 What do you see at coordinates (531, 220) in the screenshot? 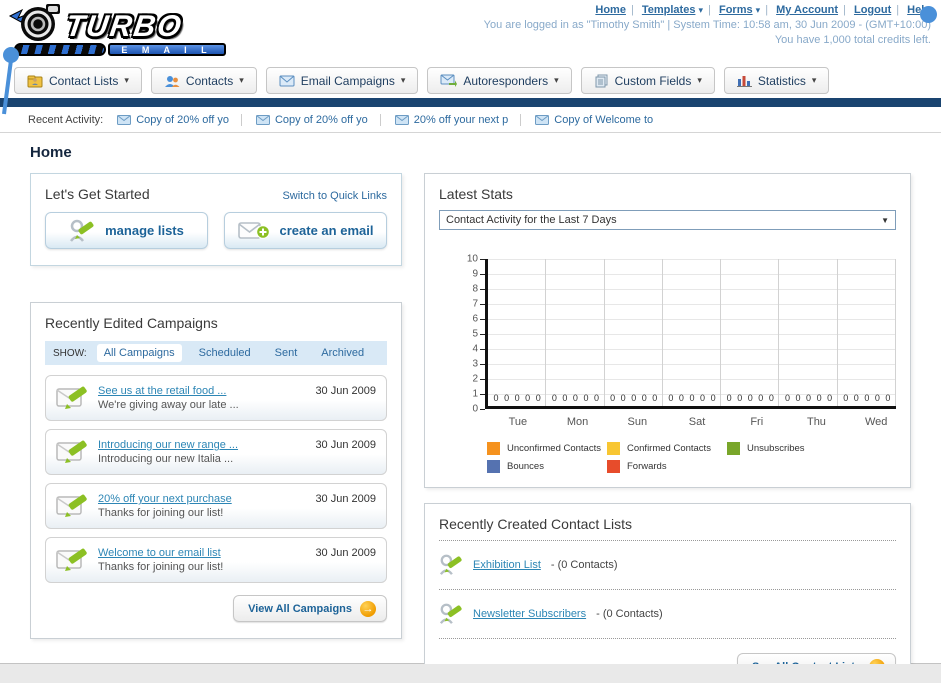
I see `stats-dropdown-value: Contact Activity for the Last 7 Days` at bounding box center [531, 220].